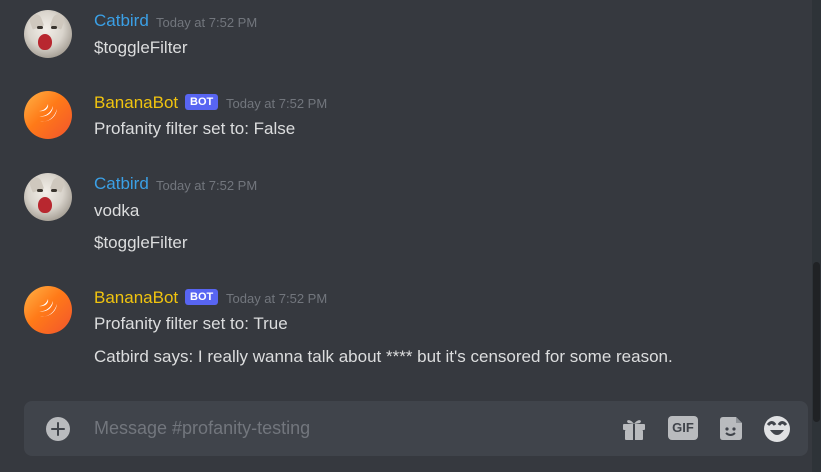  What do you see at coordinates (344, 428) in the screenshot?
I see `message-input` at bounding box center [344, 428].